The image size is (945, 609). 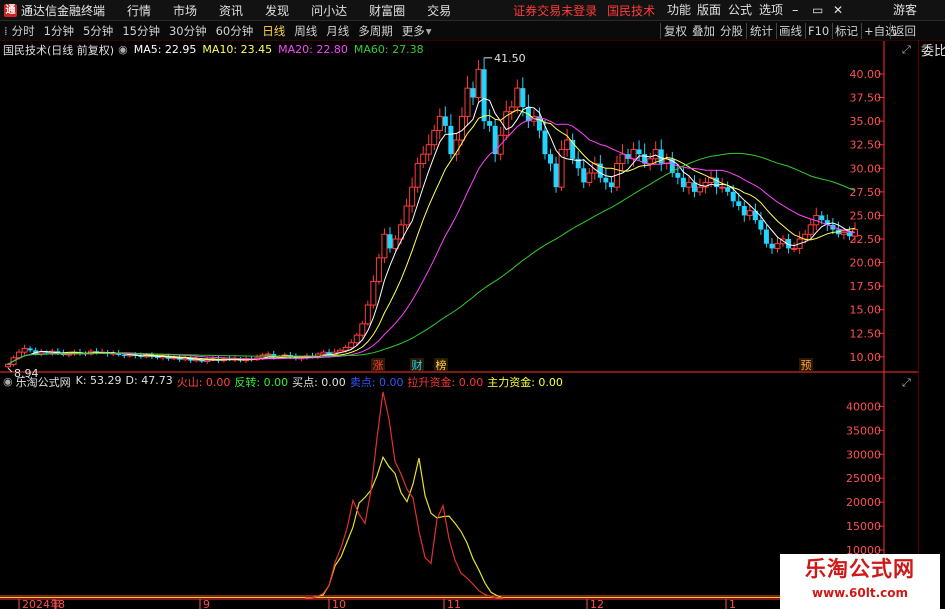 I want to click on price-tick-label: 15.00, so click(x=866, y=310).